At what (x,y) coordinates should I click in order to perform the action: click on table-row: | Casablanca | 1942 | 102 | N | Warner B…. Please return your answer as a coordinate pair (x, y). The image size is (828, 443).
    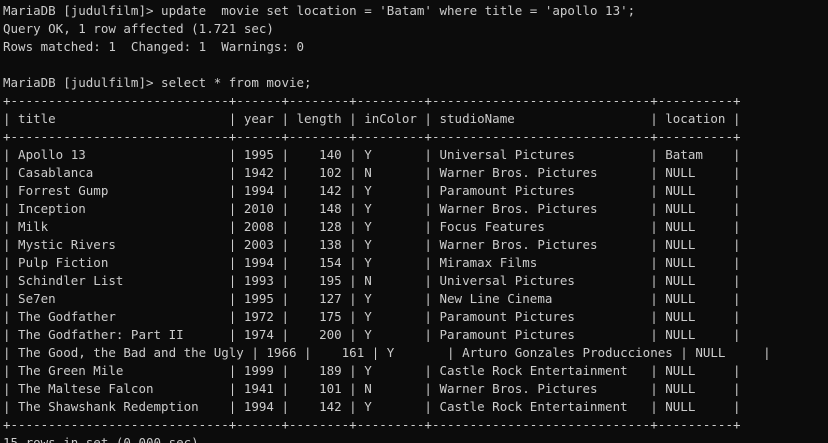
    Looking at the image, I should click on (372, 172).